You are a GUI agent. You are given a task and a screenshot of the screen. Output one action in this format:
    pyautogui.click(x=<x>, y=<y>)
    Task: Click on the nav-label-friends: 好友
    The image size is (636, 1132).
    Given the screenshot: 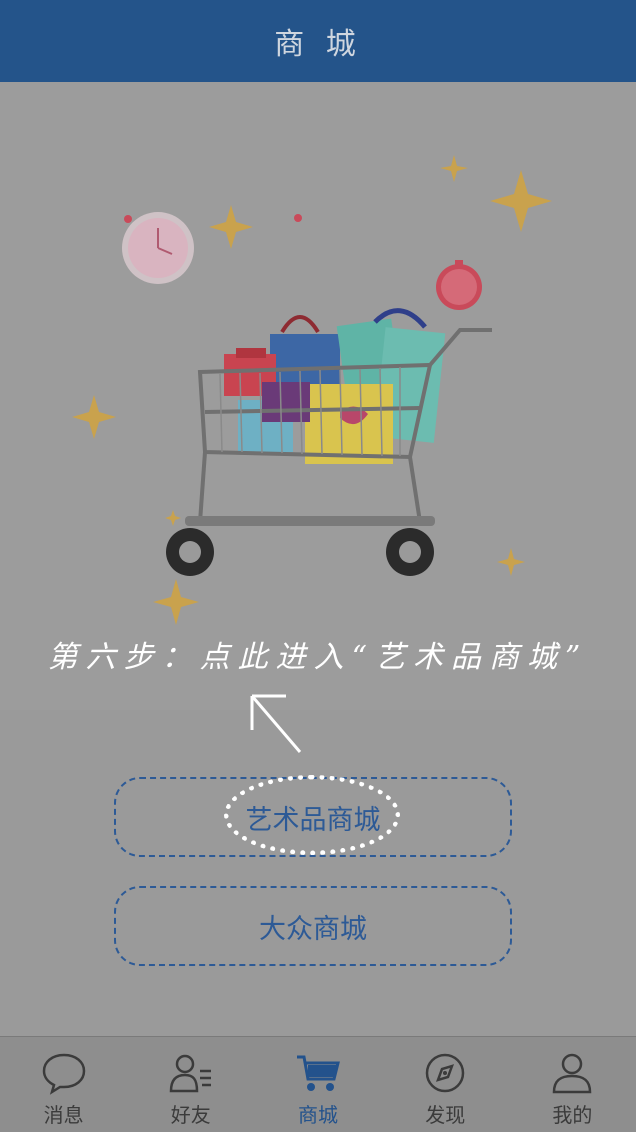 What is the action you would take?
    pyautogui.click(x=190, y=1115)
    